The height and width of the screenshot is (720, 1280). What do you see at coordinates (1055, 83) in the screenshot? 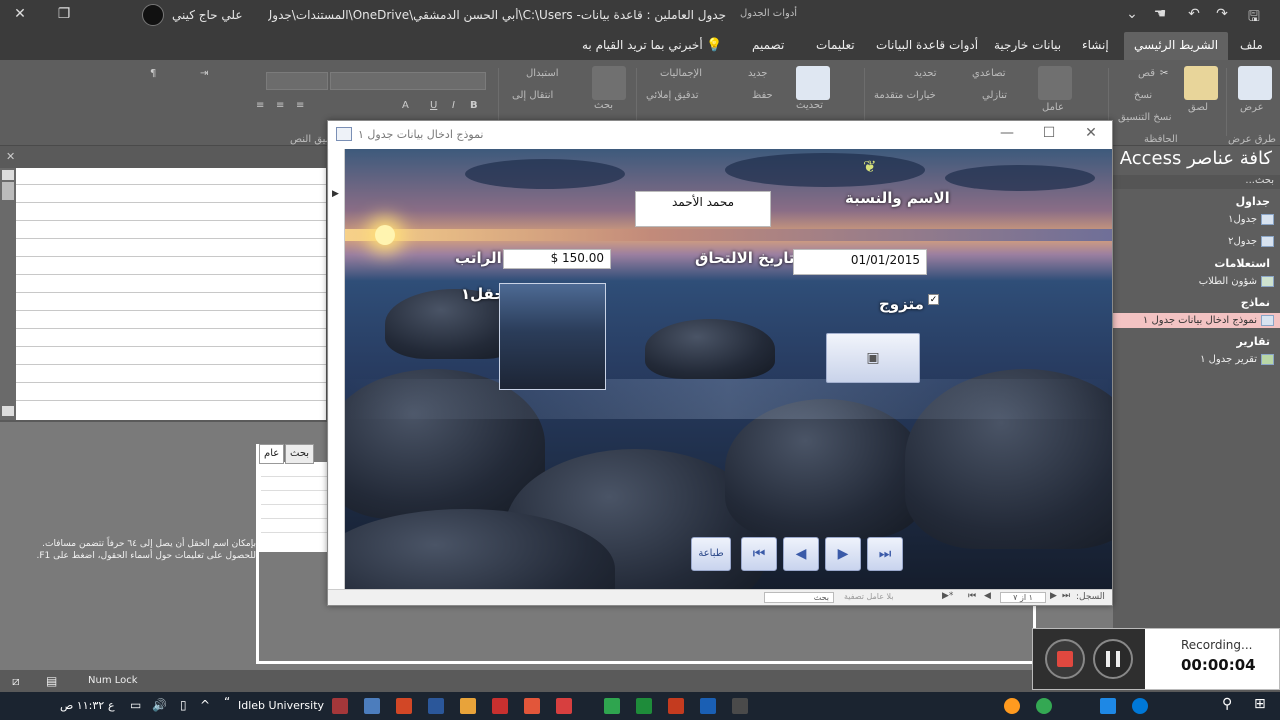
I see `filter-icon` at bounding box center [1055, 83].